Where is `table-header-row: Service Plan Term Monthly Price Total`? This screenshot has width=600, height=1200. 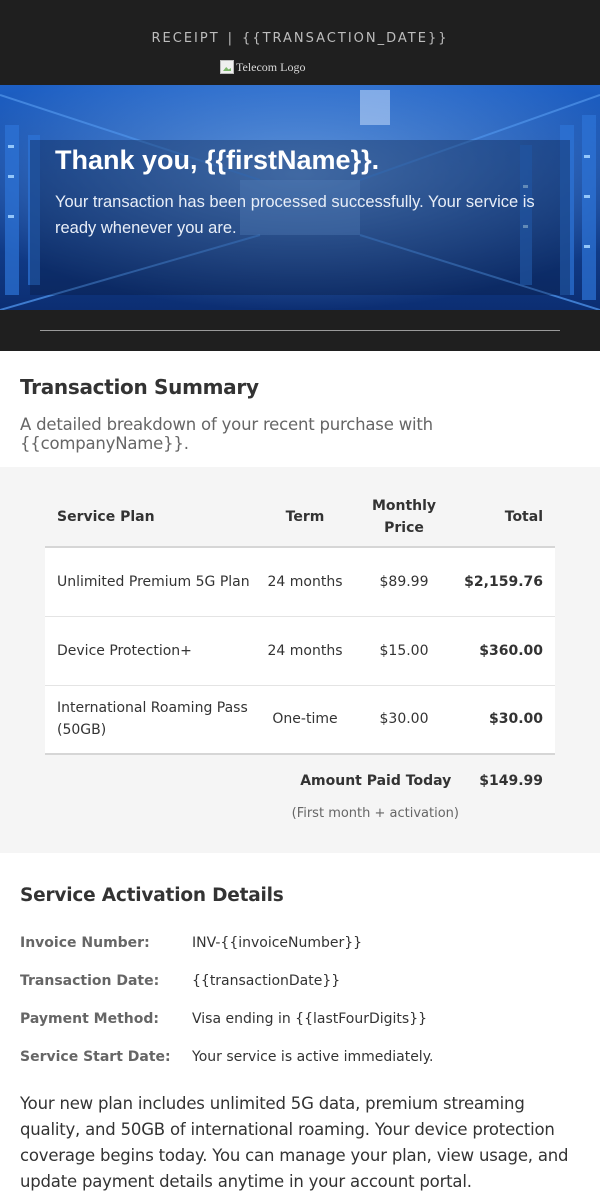
table-header-row: Service Plan Term Monthly Price Total is located at coordinates (300, 517).